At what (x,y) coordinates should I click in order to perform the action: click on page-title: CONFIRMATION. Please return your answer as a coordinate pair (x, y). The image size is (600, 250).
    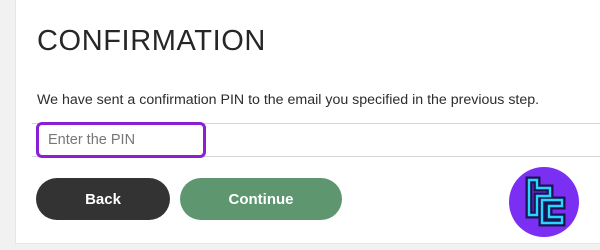
    Looking at the image, I should click on (151, 41).